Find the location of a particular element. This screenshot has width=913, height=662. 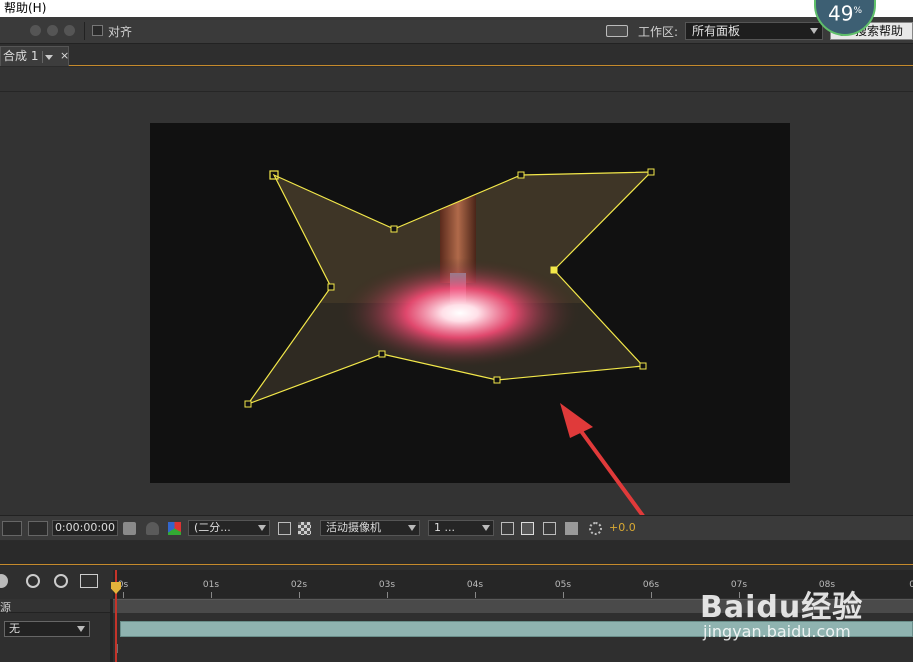

watermark-url: jingyan.baidu.com is located at coordinates (777, 631).